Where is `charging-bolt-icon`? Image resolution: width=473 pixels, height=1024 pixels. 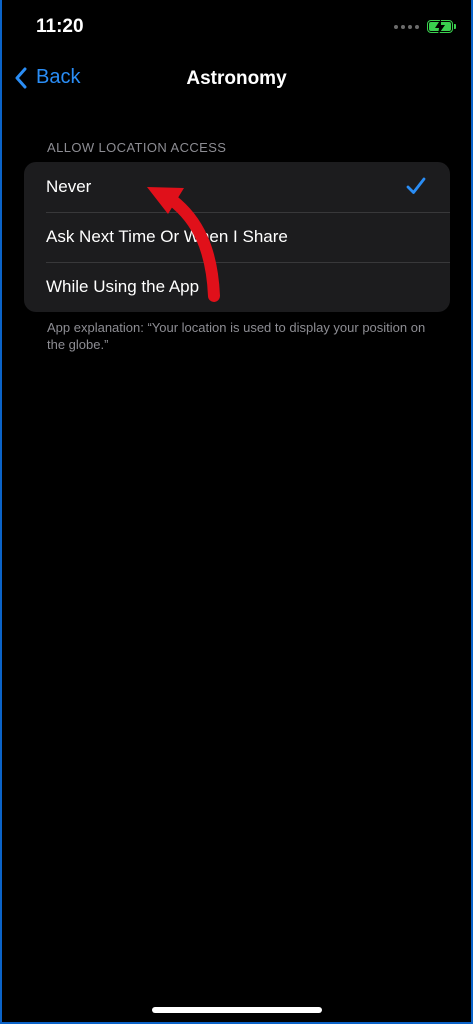 charging-bolt-icon is located at coordinates (440, 27).